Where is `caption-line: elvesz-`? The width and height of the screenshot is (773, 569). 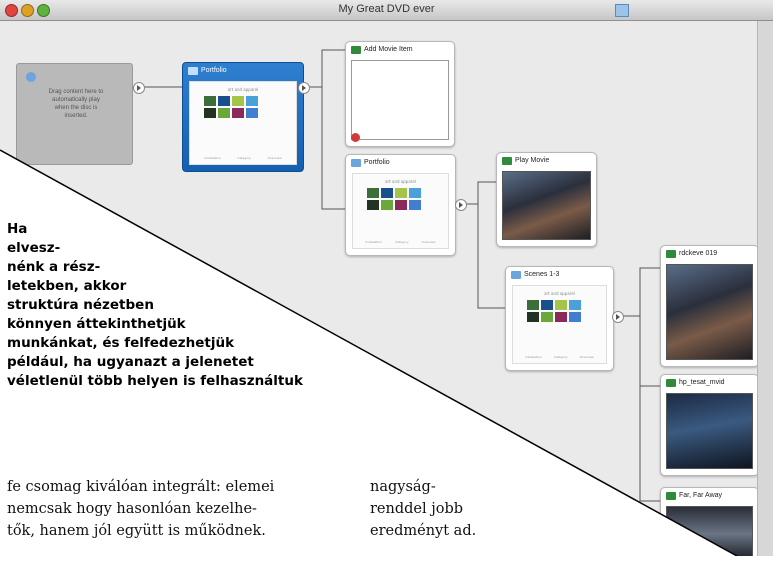
caption-line: elvesz- is located at coordinates (34, 248).